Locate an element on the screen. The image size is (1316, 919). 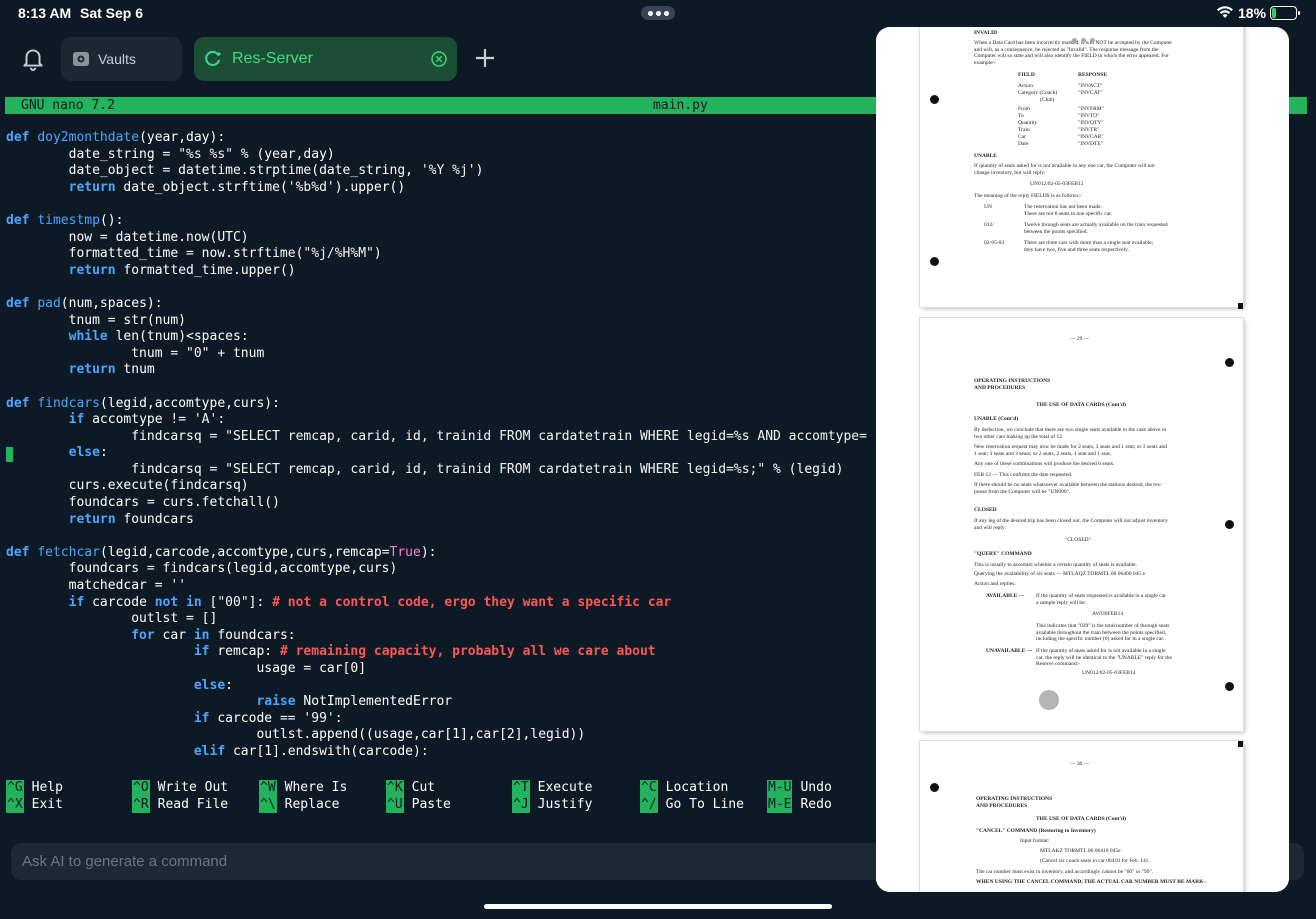
section-heading: CLOSED is located at coordinates (985, 510).